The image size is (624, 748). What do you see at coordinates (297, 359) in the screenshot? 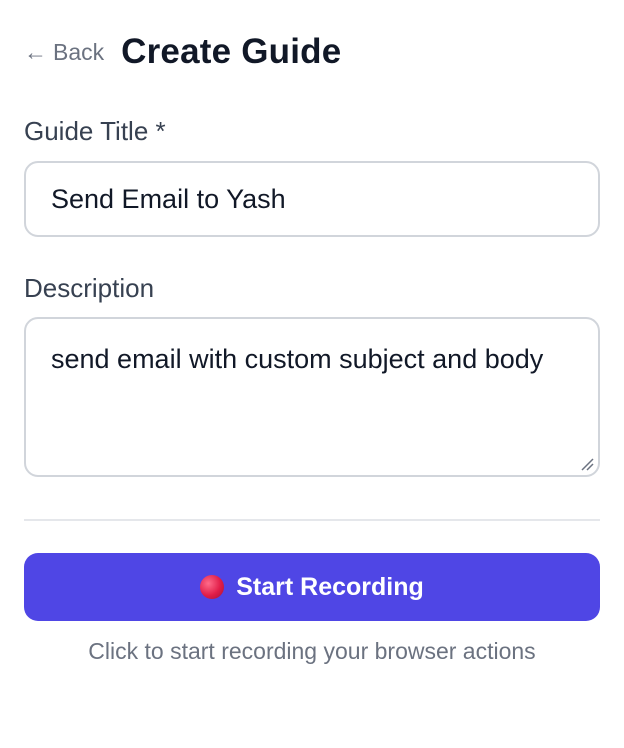
I see `description-value: send email with custom subject and body` at bounding box center [297, 359].